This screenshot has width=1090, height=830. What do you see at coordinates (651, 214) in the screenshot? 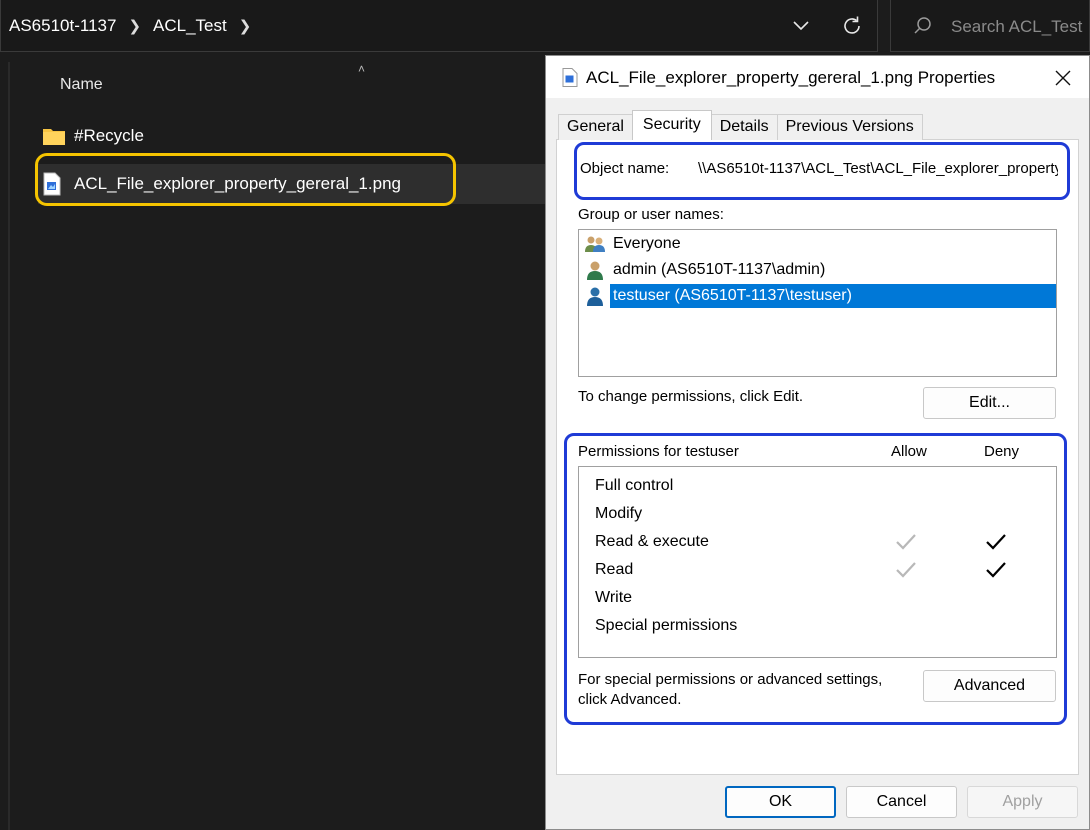
I see `group-user-label: Group or user names:` at bounding box center [651, 214].